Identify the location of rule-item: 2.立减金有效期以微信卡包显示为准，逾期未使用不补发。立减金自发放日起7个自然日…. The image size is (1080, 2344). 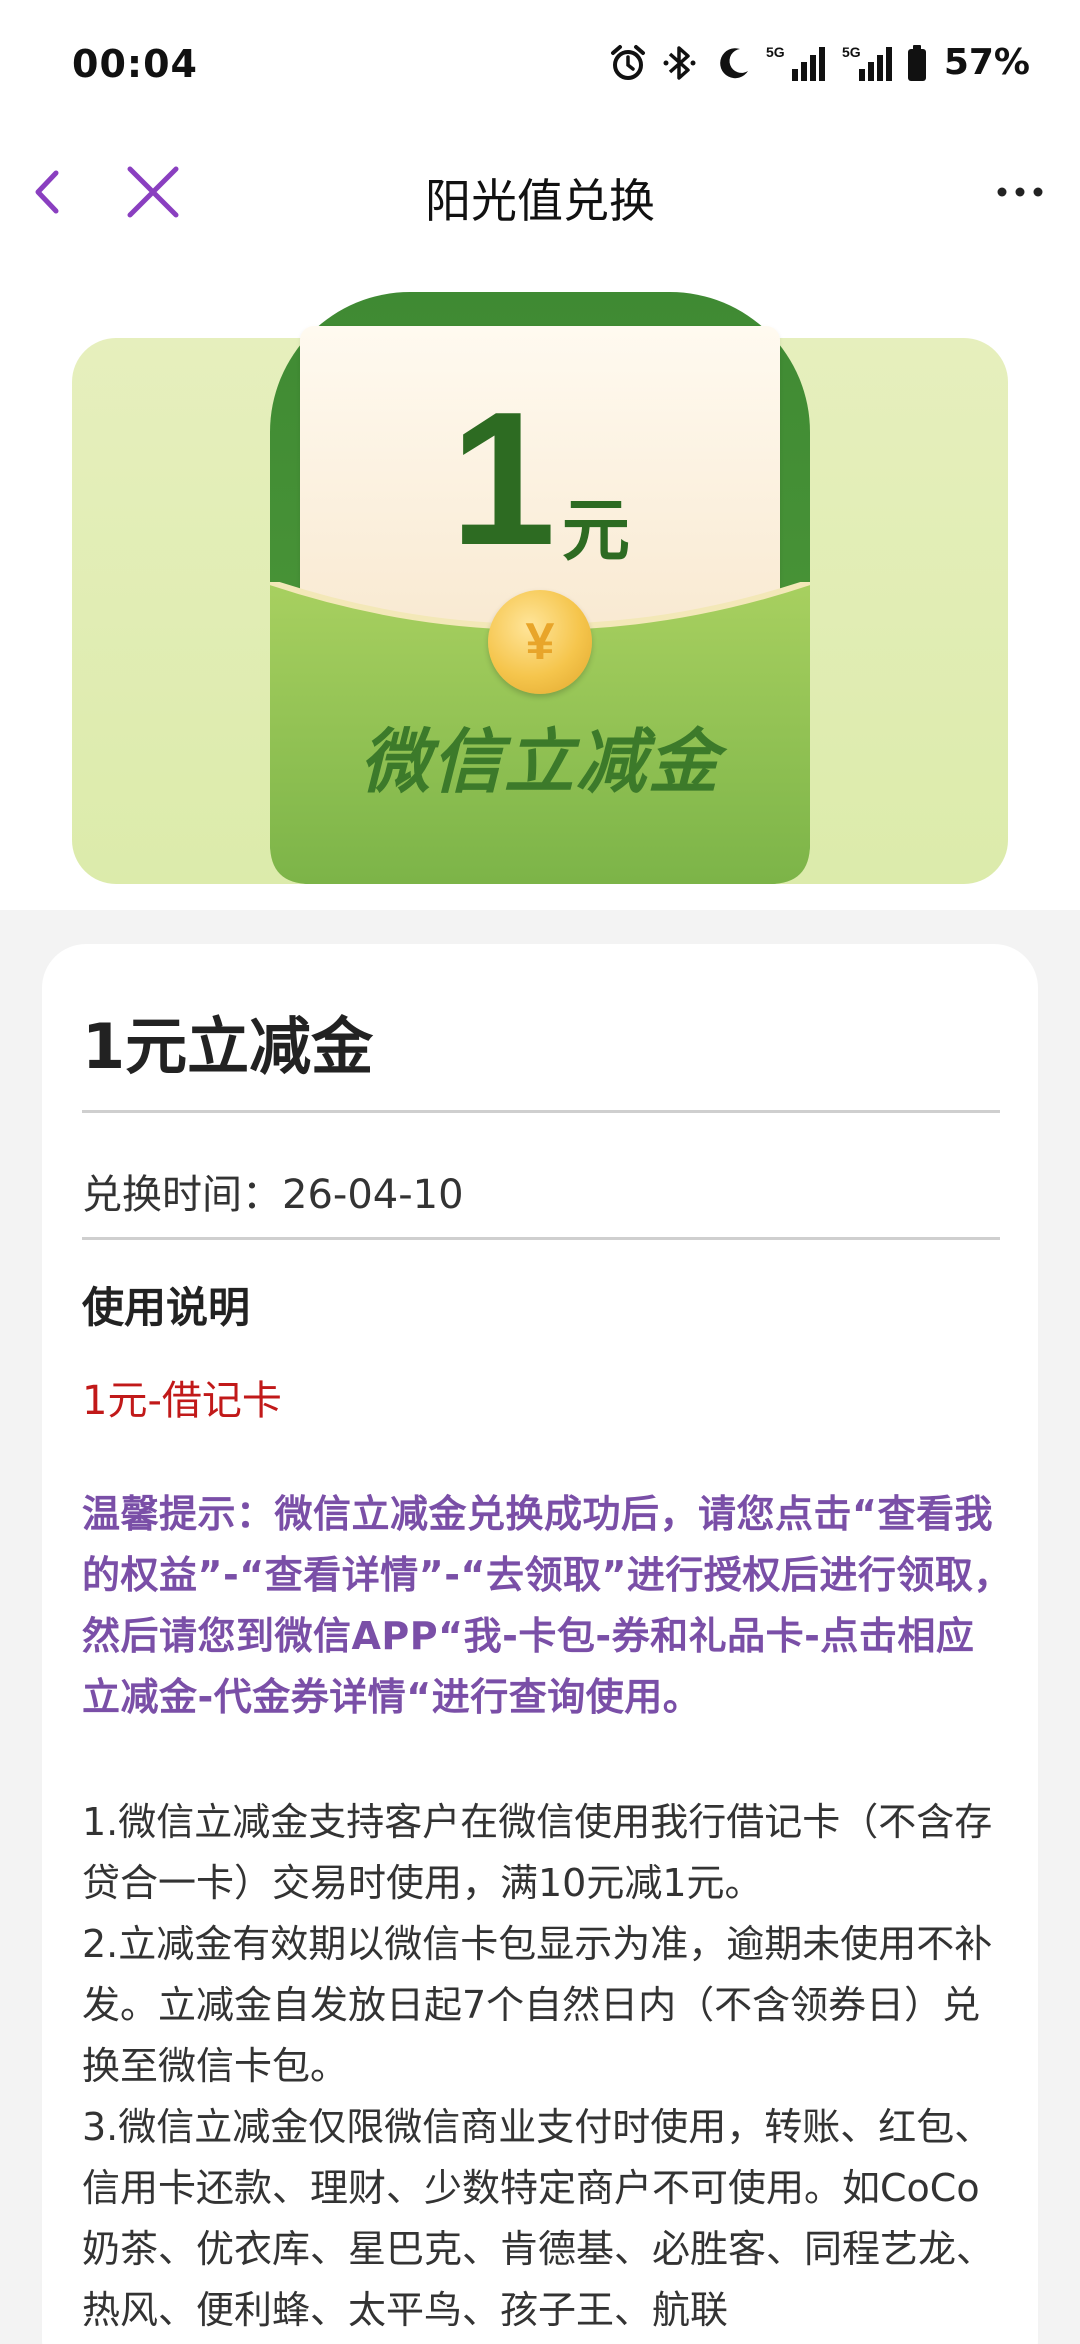
(537, 2005).